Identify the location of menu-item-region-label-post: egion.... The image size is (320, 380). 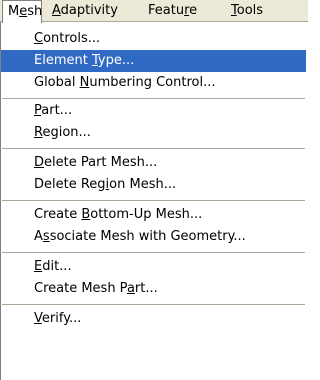
(66, 132).